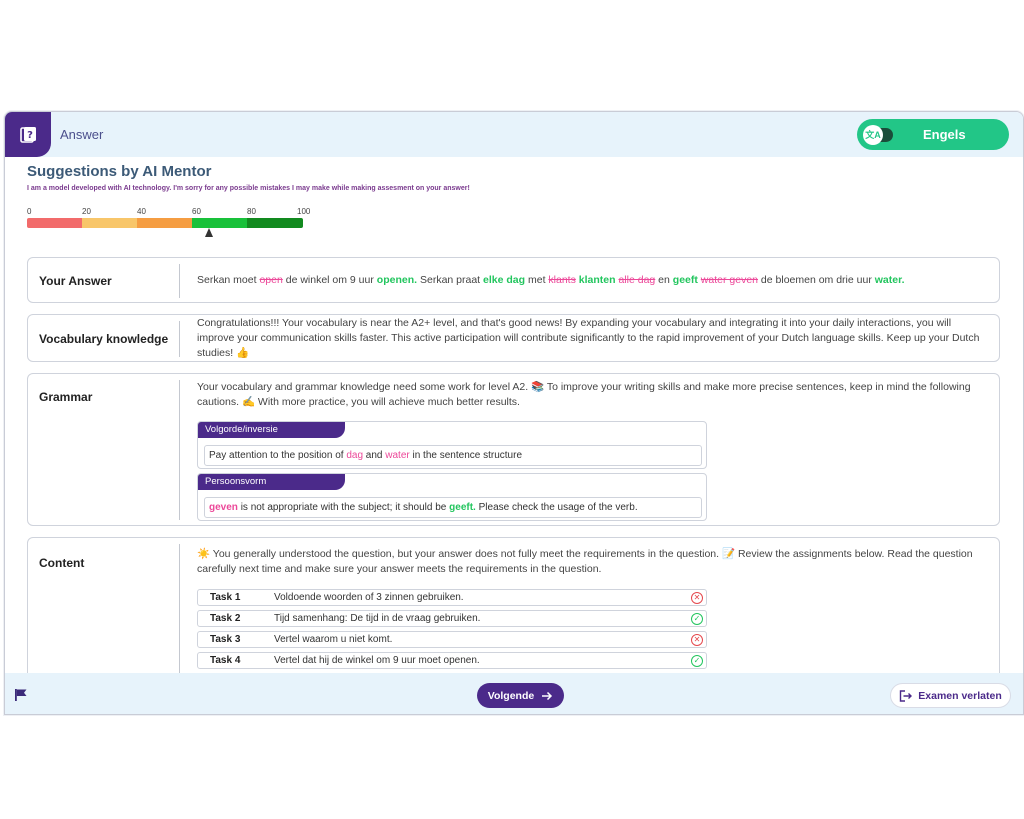 This screenshot has width=1024, height=819. What do you see at coordinates (225, 618) in the screenshot?
I see `task-name: Task 2` at bounding box center [225, 618].